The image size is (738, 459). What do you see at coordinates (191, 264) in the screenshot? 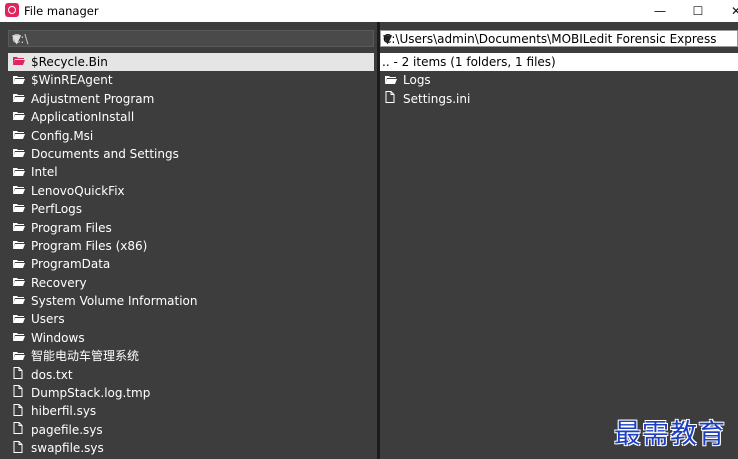
I see `folder-list-item: ProgramData` at bounding box center [191, 264].